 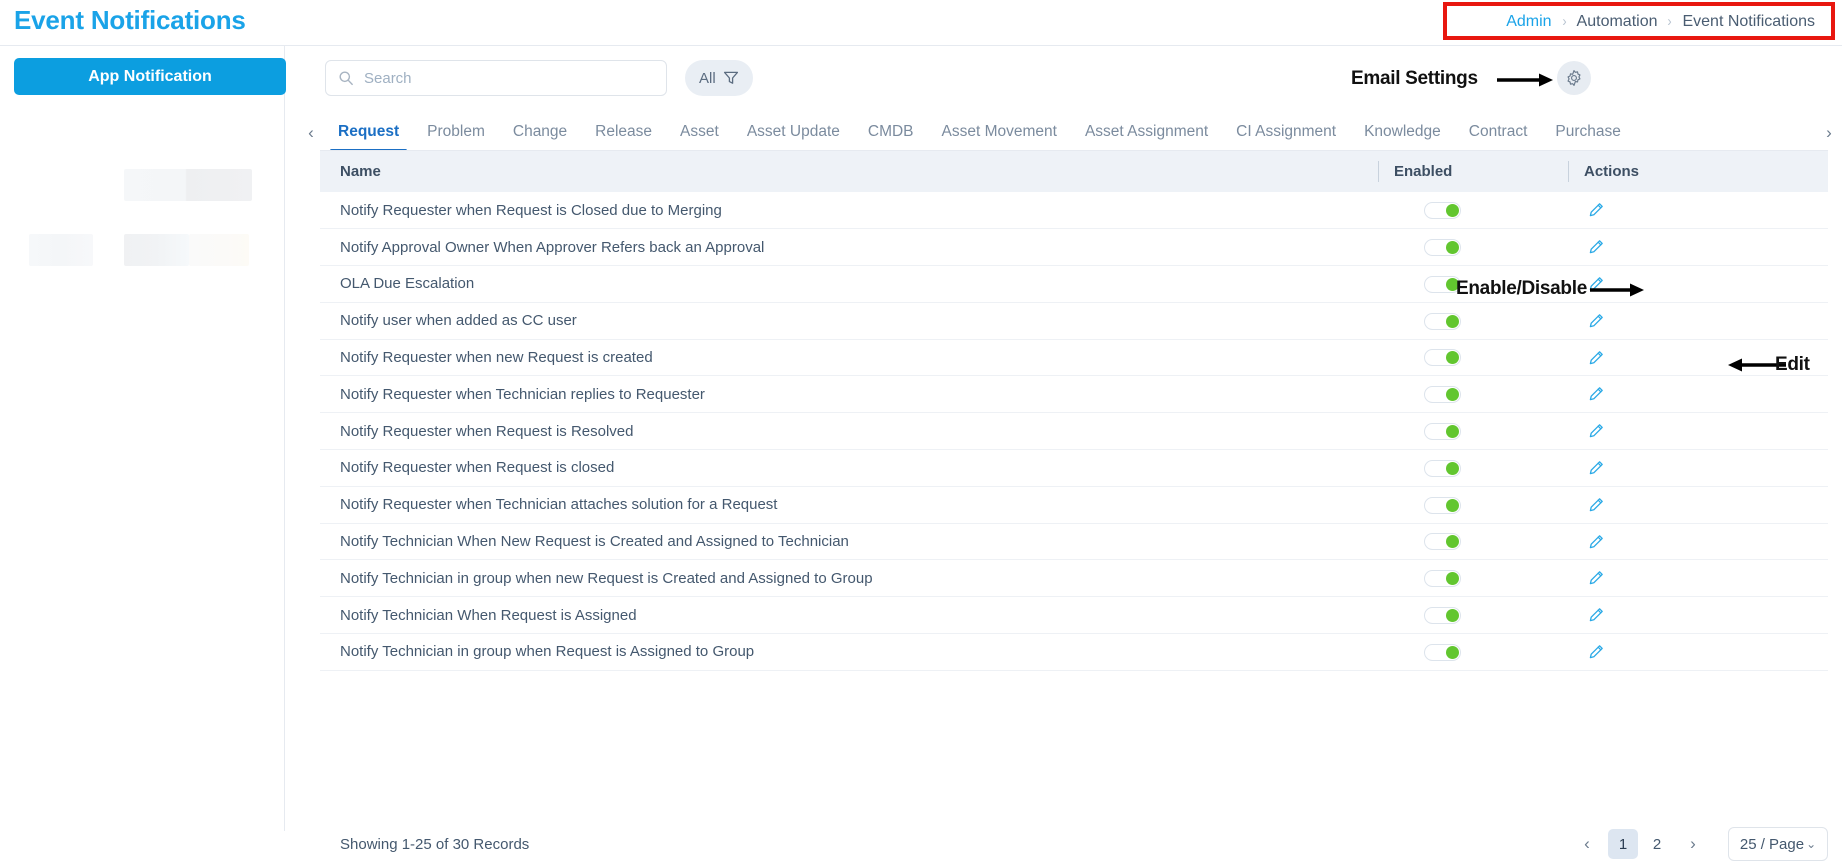 I want to click on tab-purchase: Purchase, so click(x=1587, y=137).